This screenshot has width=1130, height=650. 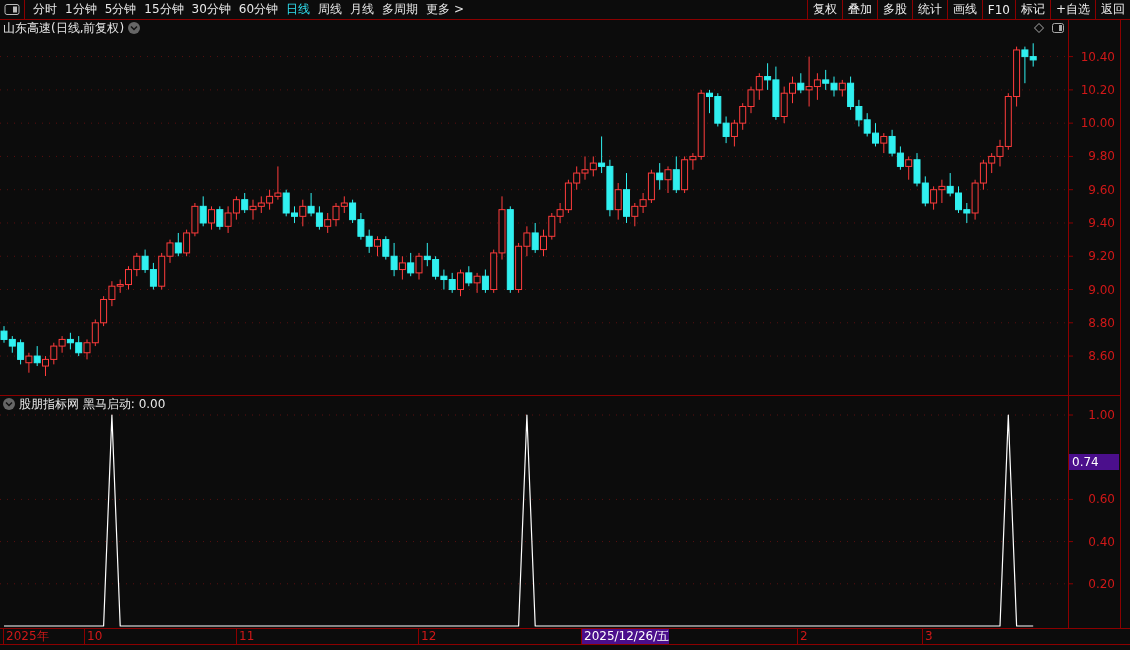 What do you see at coordinates (93, 636) in the screenshot?
I see `date-axis-label: 10` at bounding box center [93, 636].